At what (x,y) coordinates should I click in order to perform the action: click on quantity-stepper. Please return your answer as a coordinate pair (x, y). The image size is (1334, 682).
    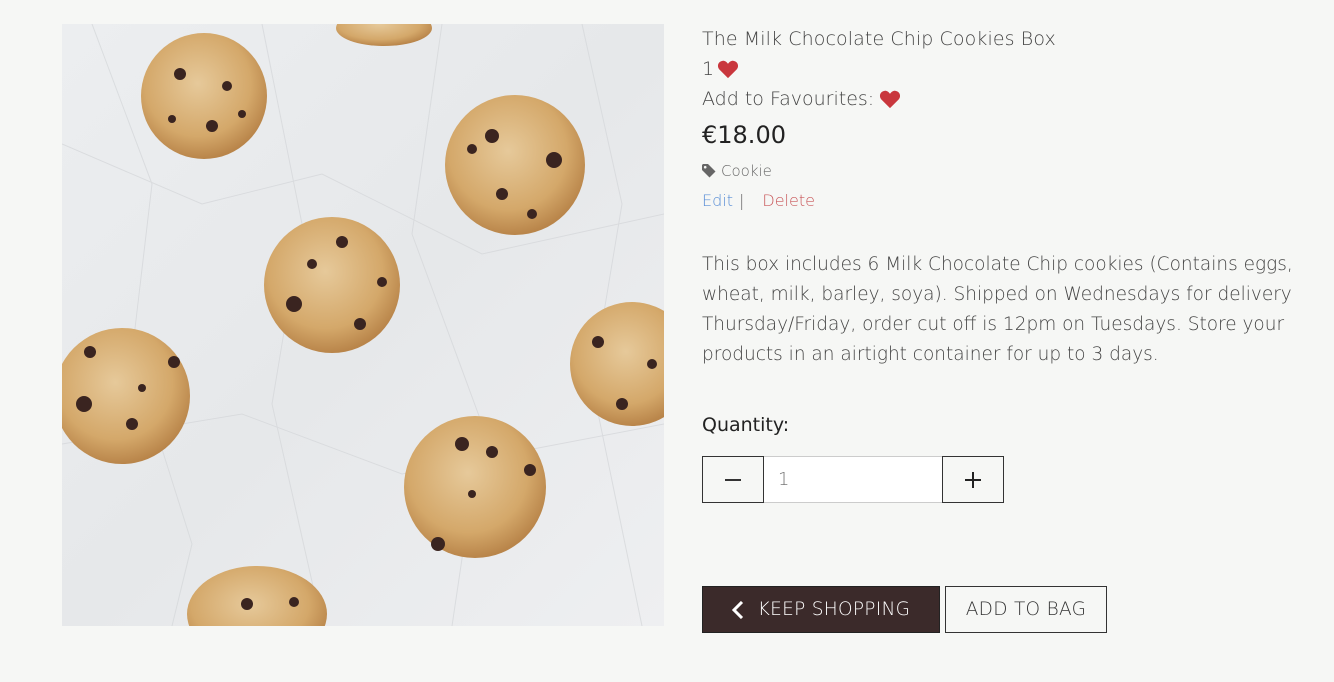
    Looking at the image, I should click on (1002, 479).